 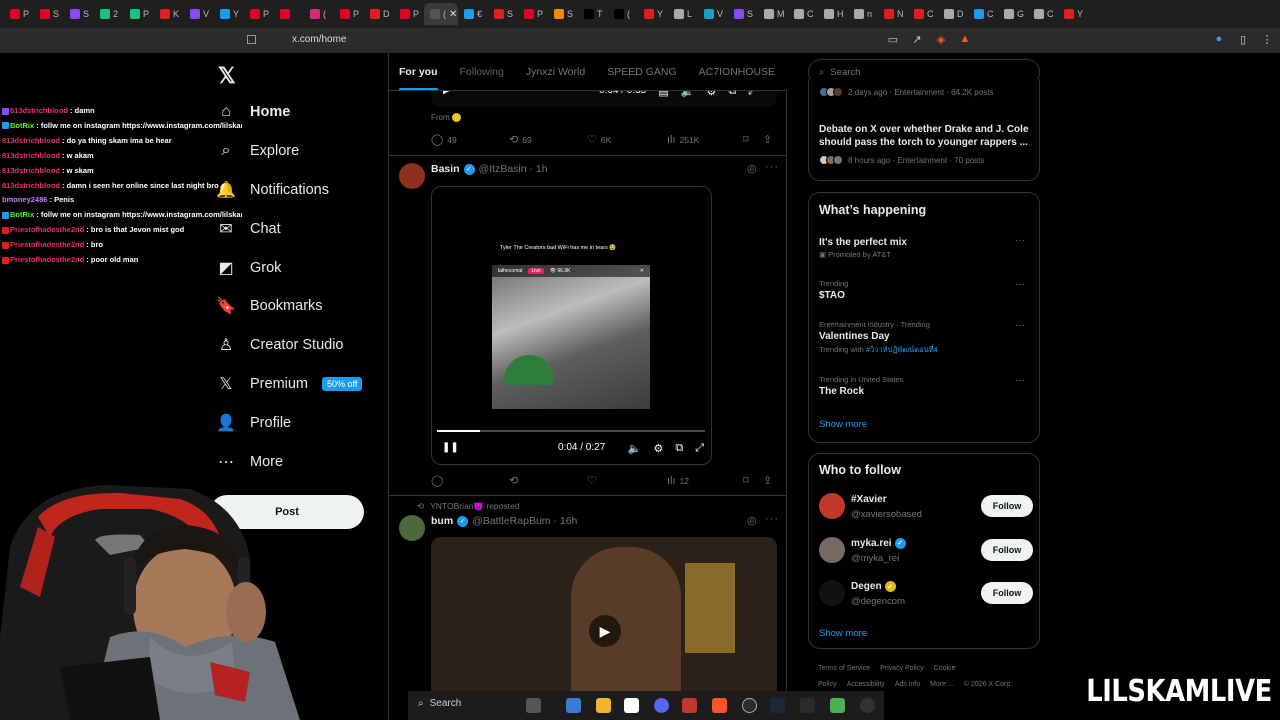 I want to click on news-item: 2 days ago · Entertainment · 64.2K posts, so click(x=906, y=92).